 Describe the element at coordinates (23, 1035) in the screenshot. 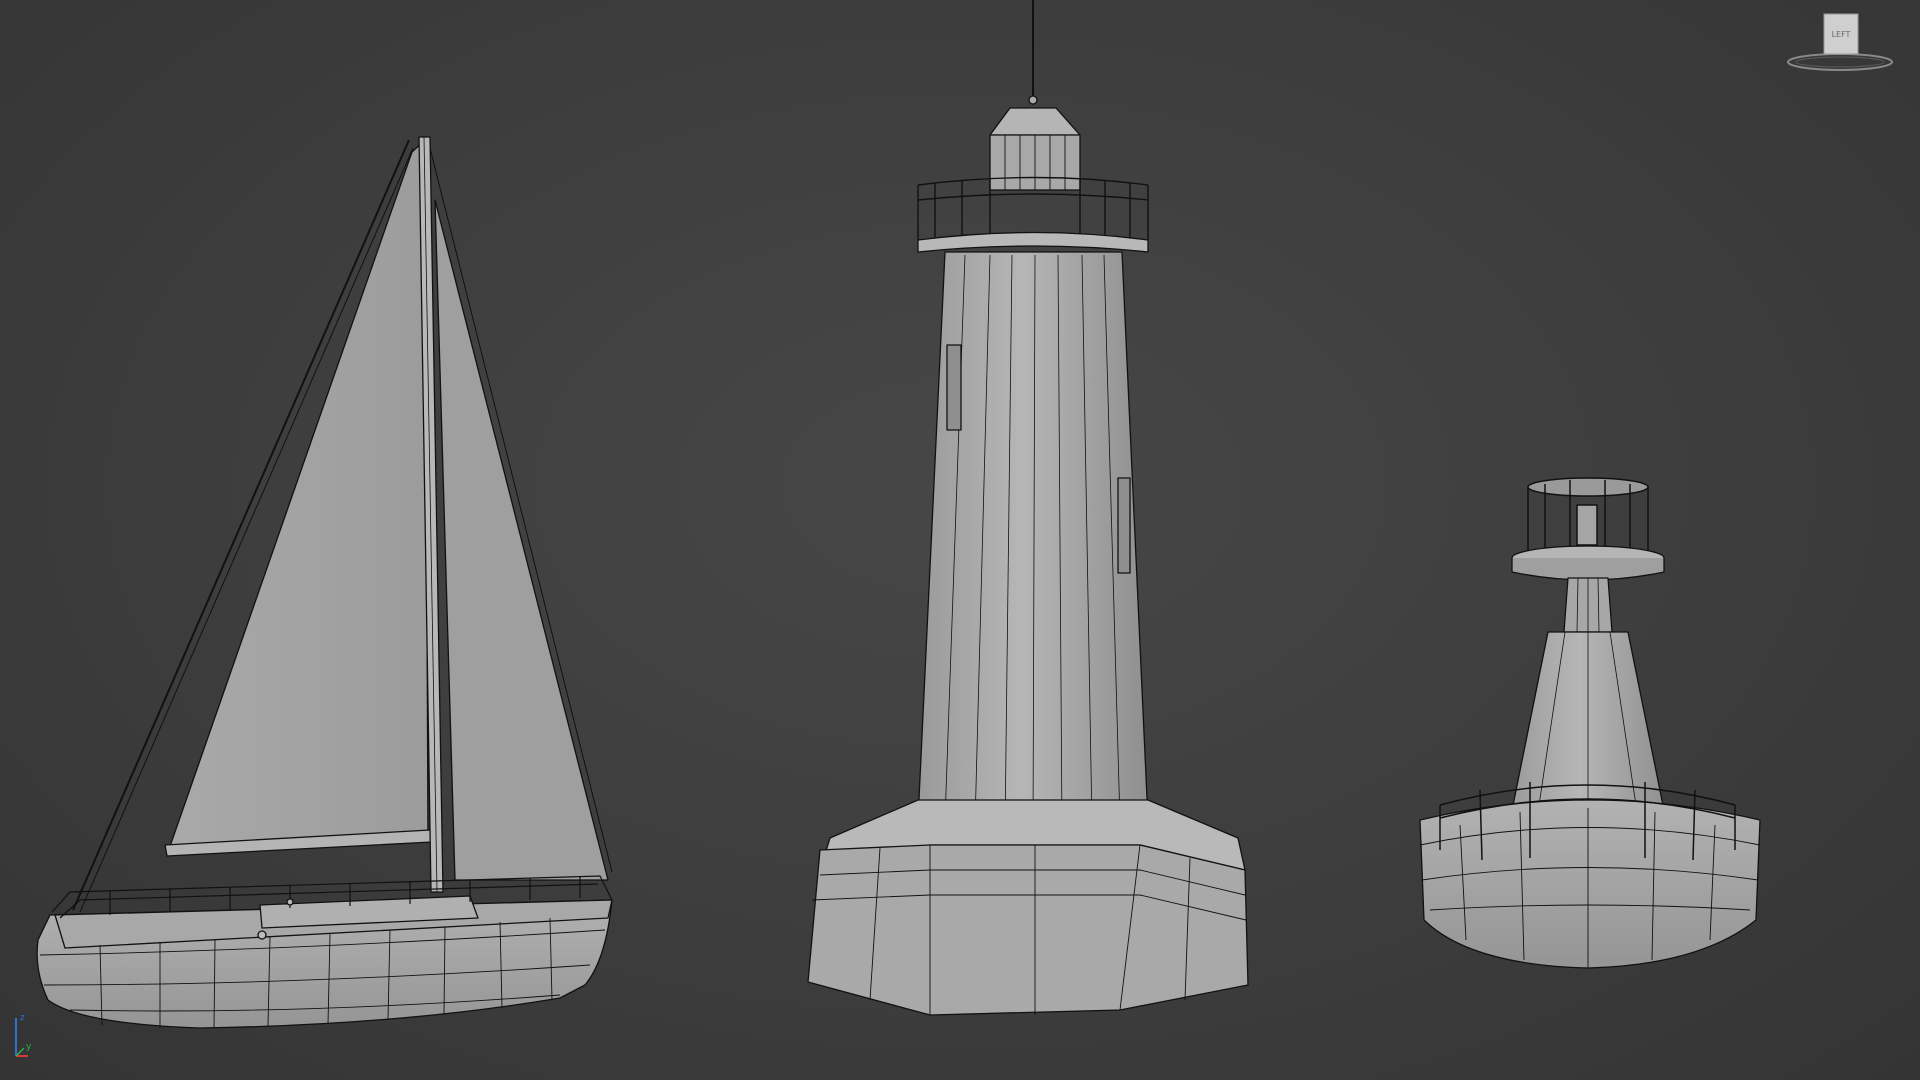

I see `axis-tripod: z y` at that location.